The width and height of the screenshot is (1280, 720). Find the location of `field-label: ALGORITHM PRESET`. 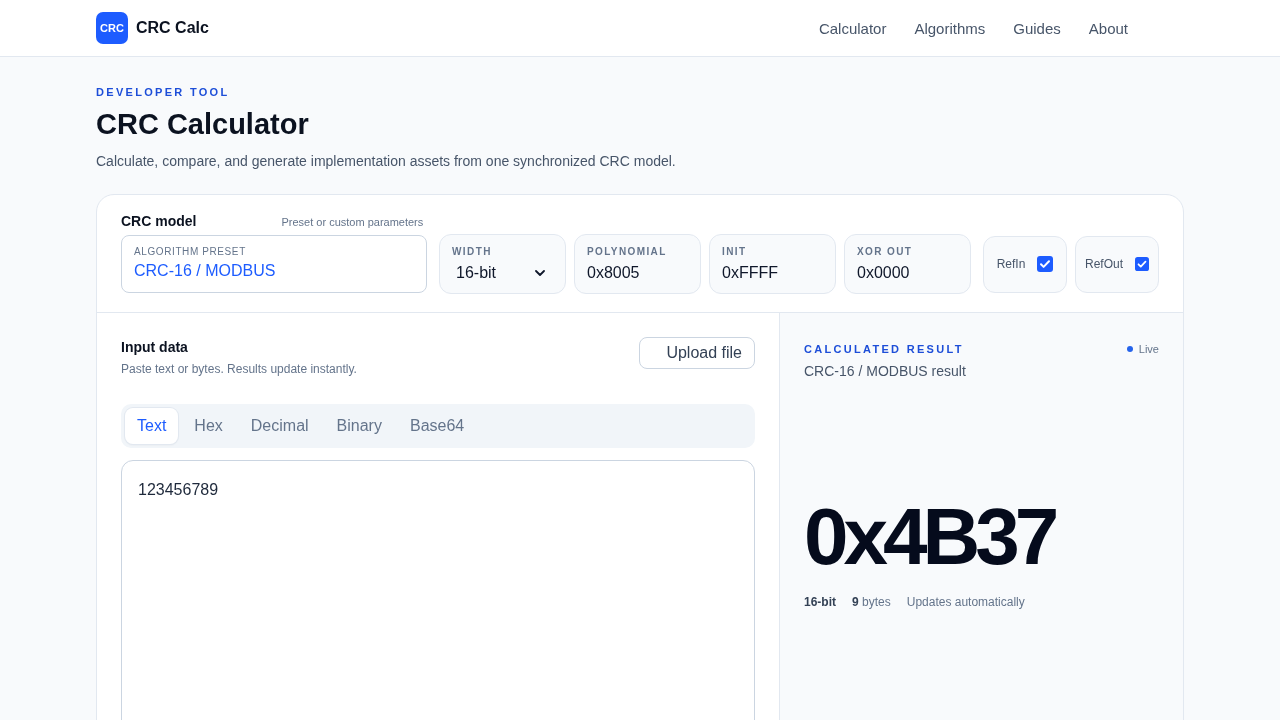

field-label: ALGORITHM PRESET is located at coordinates (190, 251).